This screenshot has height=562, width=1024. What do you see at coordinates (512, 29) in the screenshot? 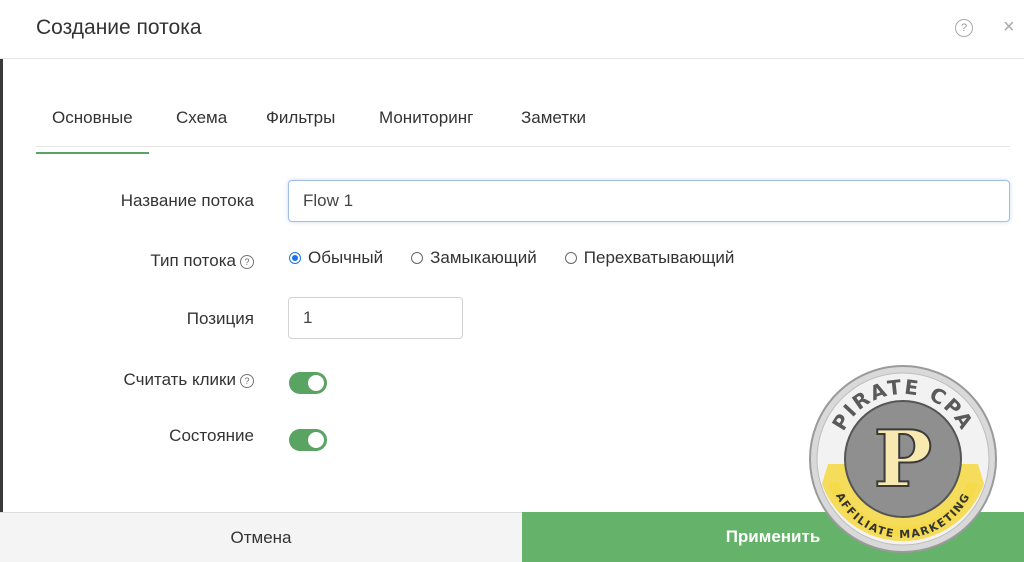
I see `dialog-header: Создание потока ? ×` at bounding box center [512, 29].